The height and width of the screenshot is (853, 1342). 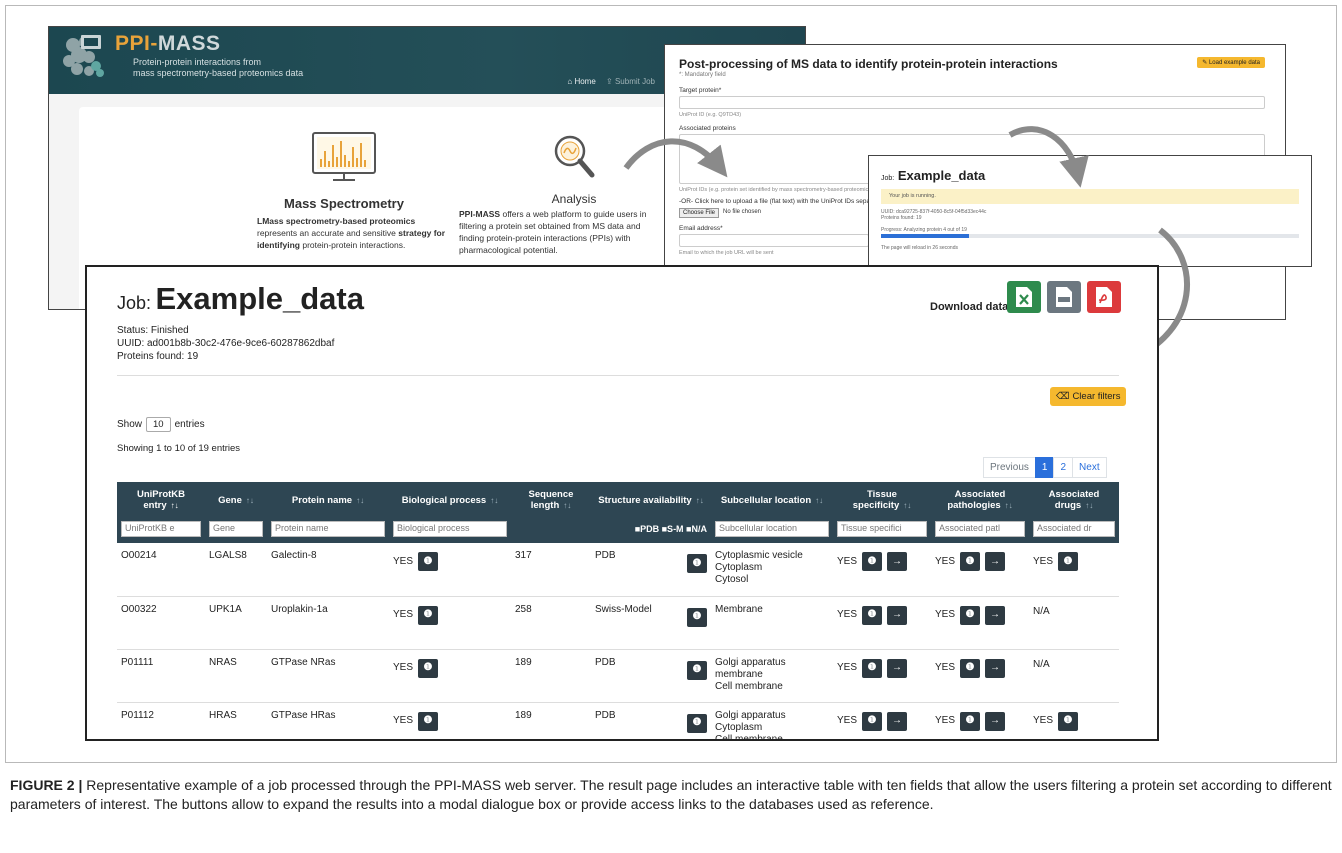 What do you see at coordinates (1231, 62) in the screenshot?
I see `load-example-button: ✎ Load example data` at bounding box center [1231, 62].